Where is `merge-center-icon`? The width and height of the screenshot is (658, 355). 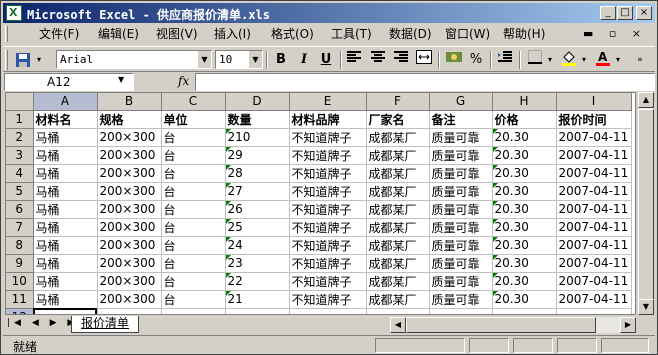 merge-center-icon is located at coordinates (424, 60).